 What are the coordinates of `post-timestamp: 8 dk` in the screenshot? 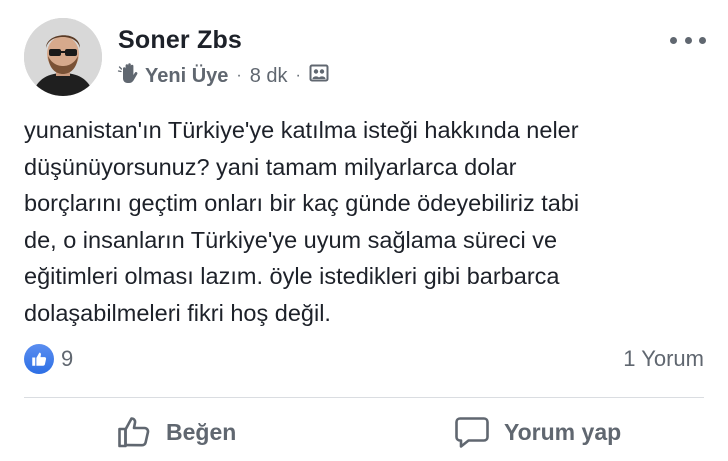 It's located at (269, 76).